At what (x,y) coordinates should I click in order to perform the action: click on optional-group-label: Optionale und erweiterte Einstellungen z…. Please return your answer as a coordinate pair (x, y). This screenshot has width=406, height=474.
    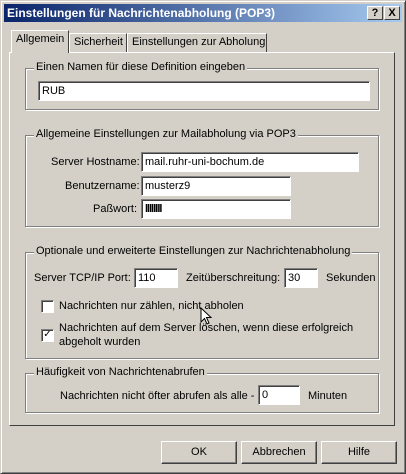
    Looking at the image, I should click on (193, 251).